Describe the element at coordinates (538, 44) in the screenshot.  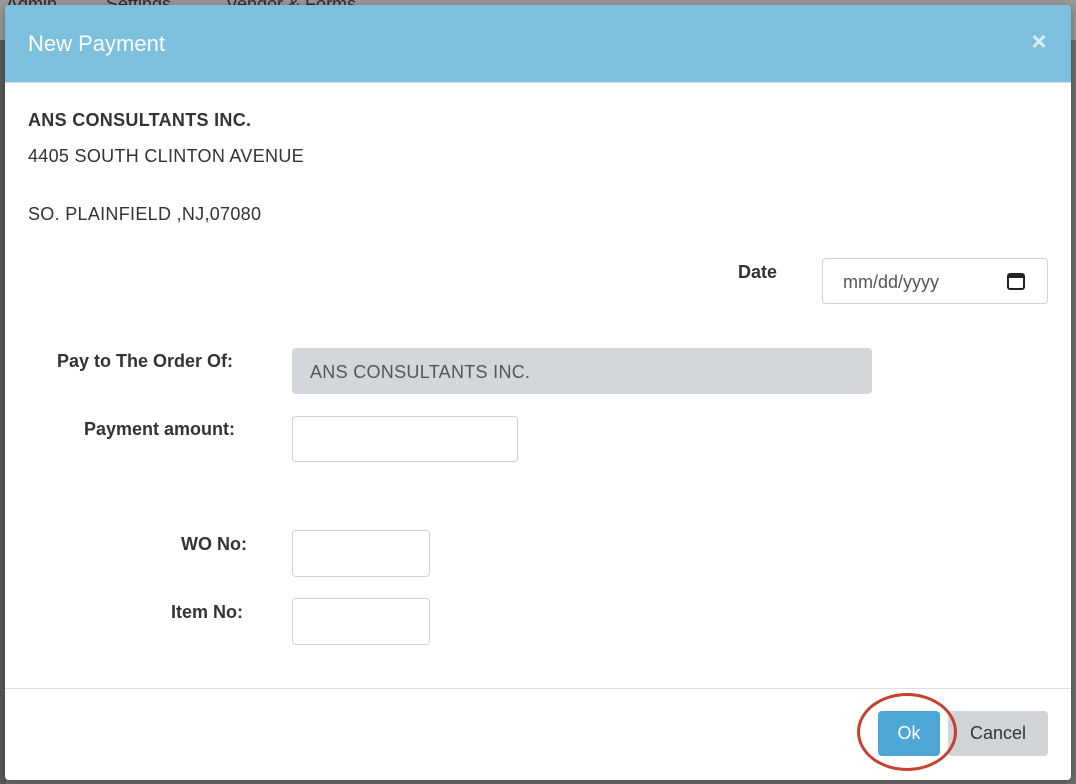
I see `modal-header: New Payment ×` at that location.